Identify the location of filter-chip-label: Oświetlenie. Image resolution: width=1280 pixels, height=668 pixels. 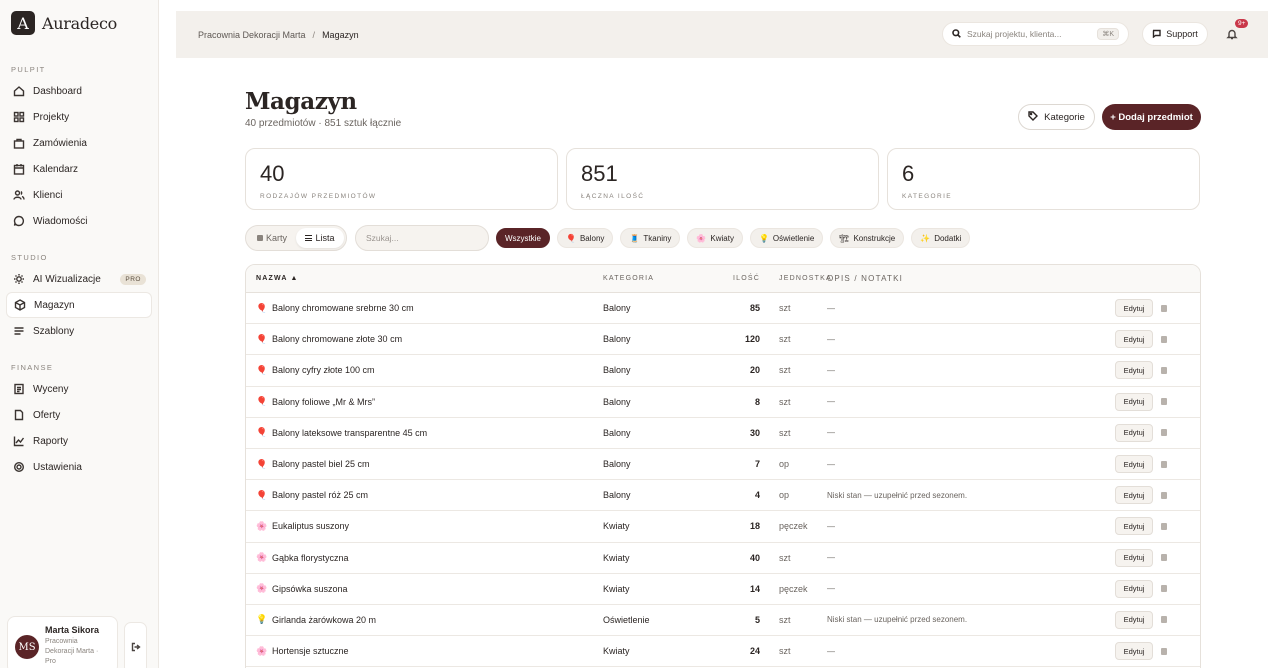
(793, 238).